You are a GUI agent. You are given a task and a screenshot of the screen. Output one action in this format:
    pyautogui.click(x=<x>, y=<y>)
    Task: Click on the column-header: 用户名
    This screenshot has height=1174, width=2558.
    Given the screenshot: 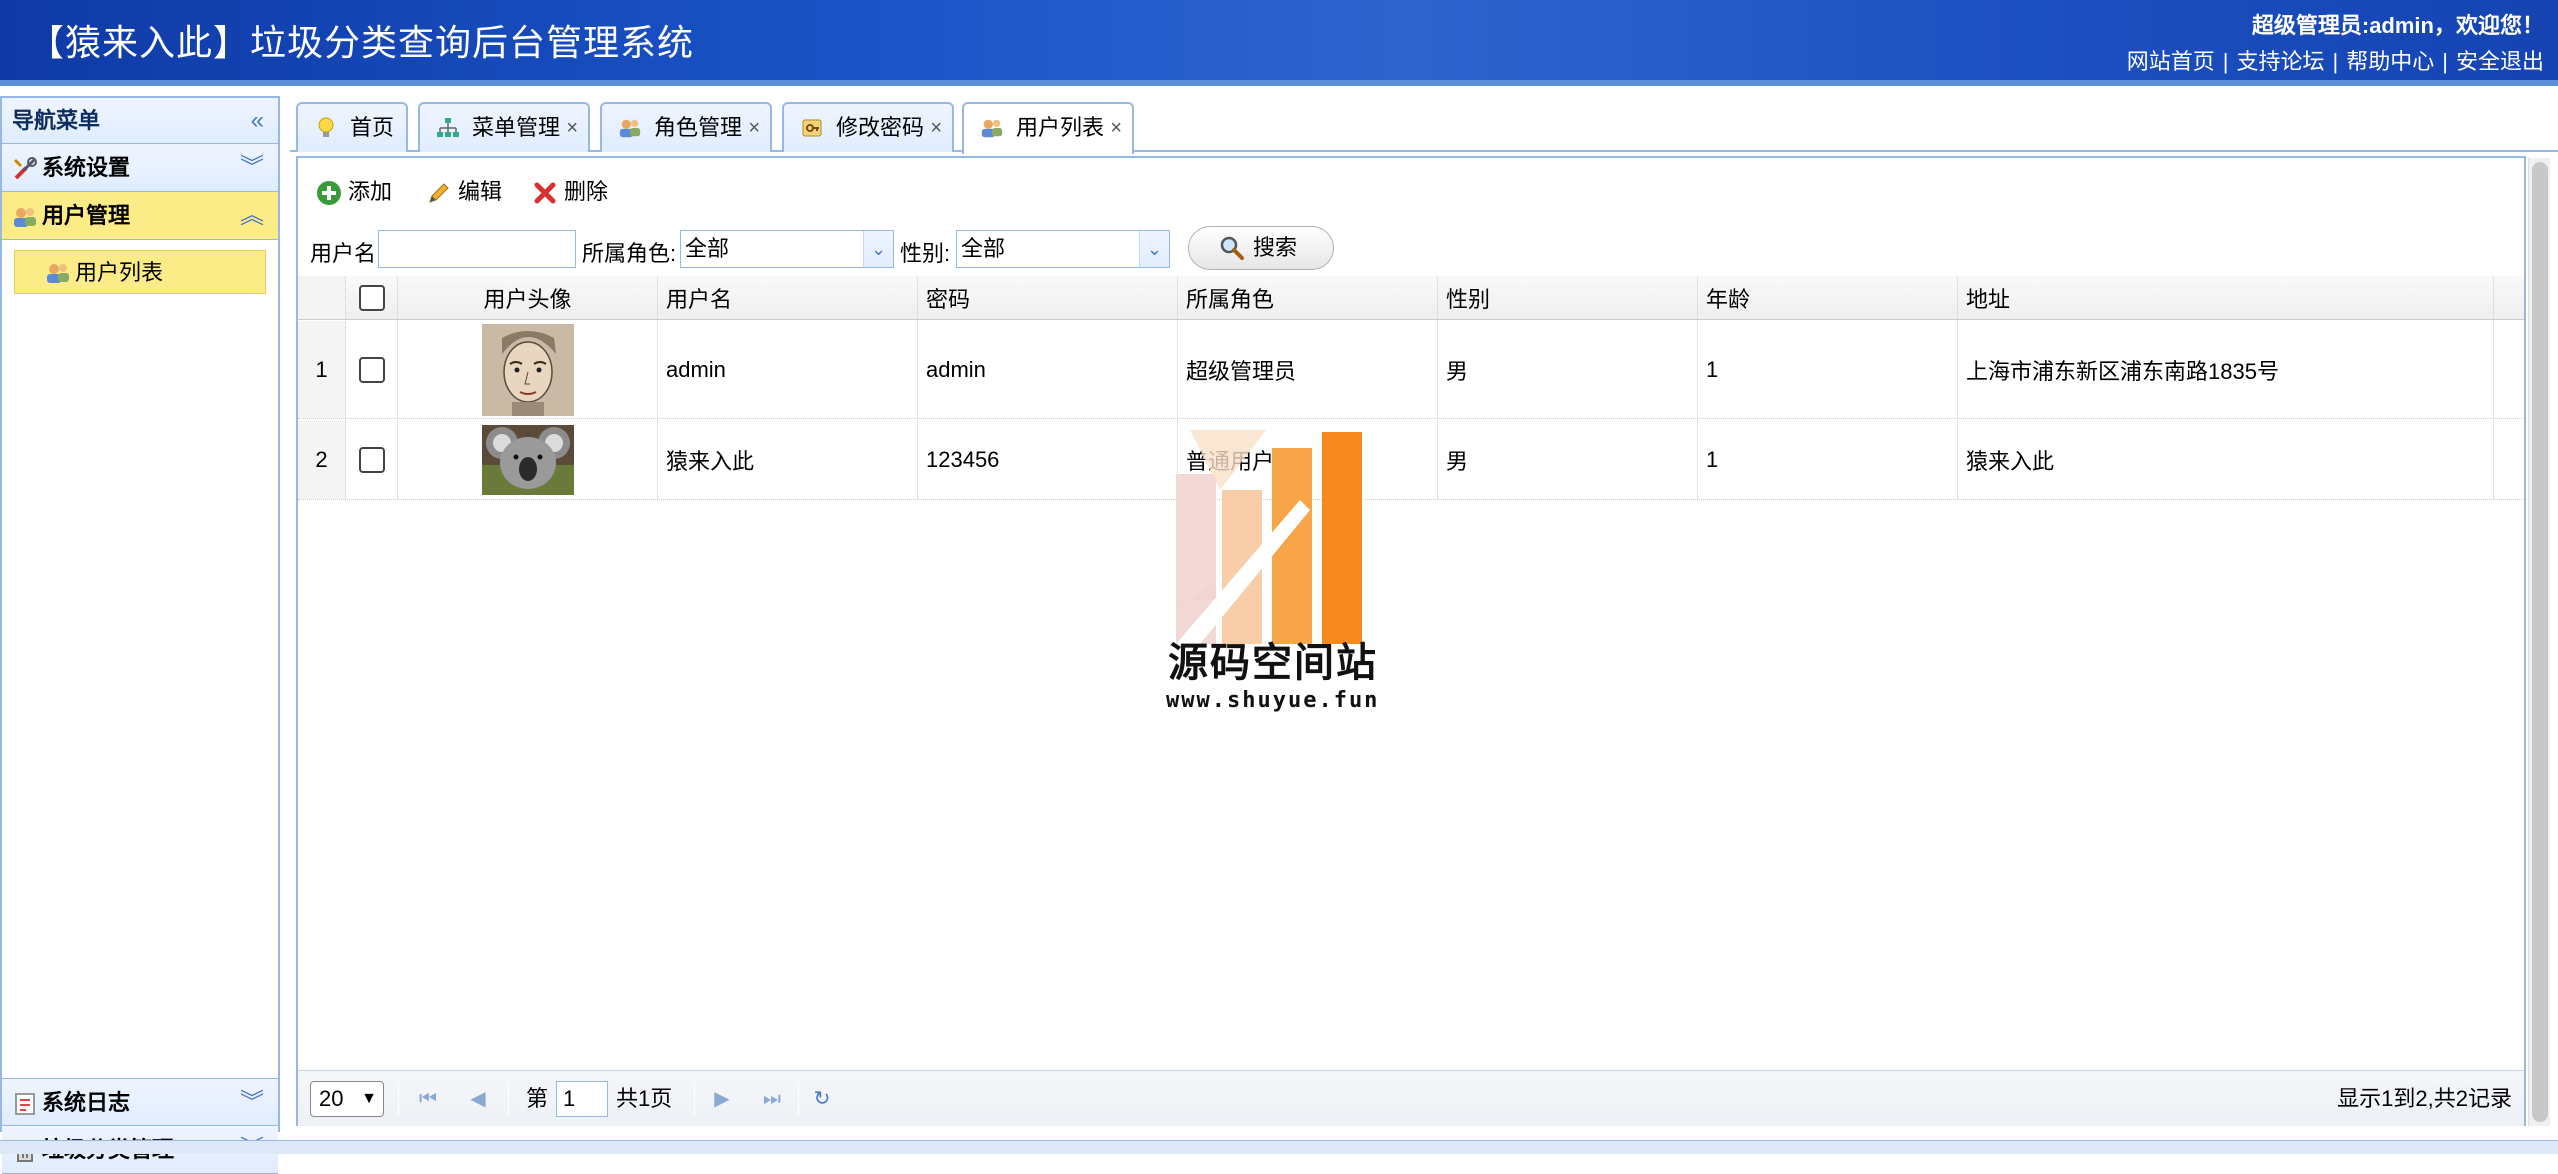 What is the action you would take?
    pyautogui.click(x=788, y=297)
    